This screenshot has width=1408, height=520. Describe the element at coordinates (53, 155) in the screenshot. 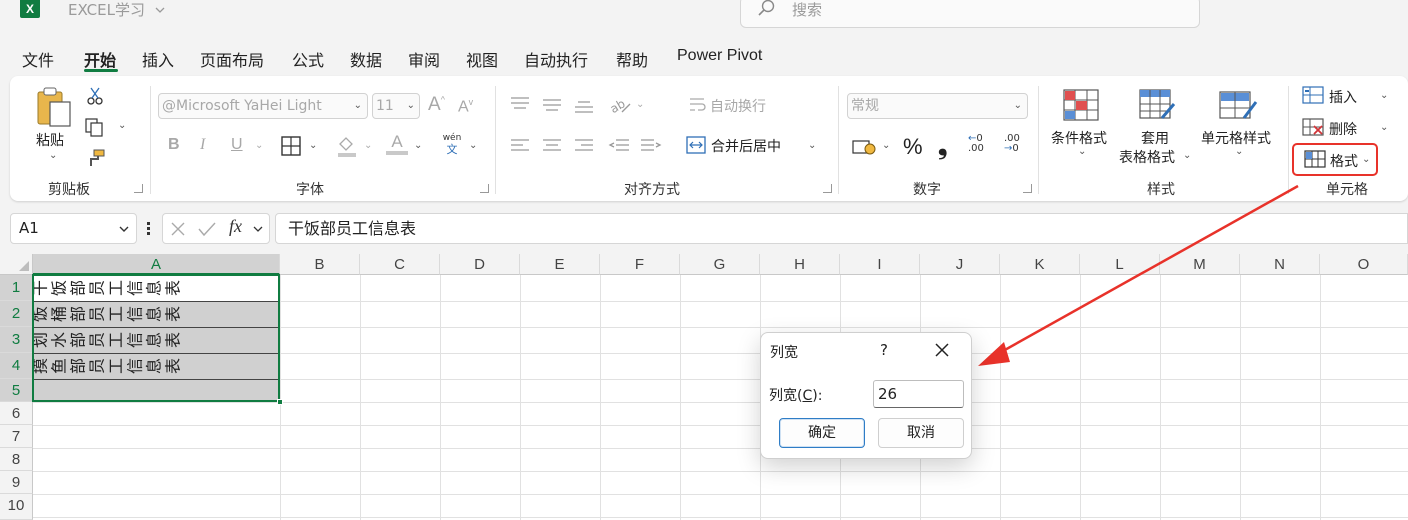

I see `paste-dropdown-caret: ⌄` at that location.